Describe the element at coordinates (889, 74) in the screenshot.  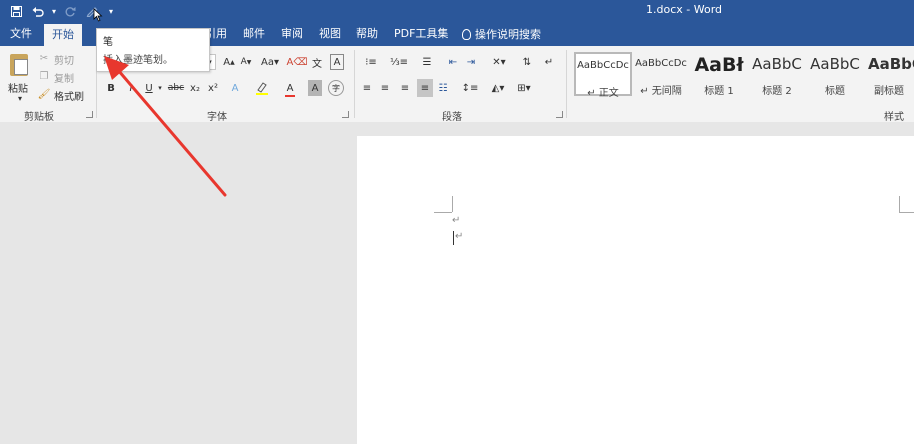
I see `style-subtitle: AaBbC 副标题` at that location.